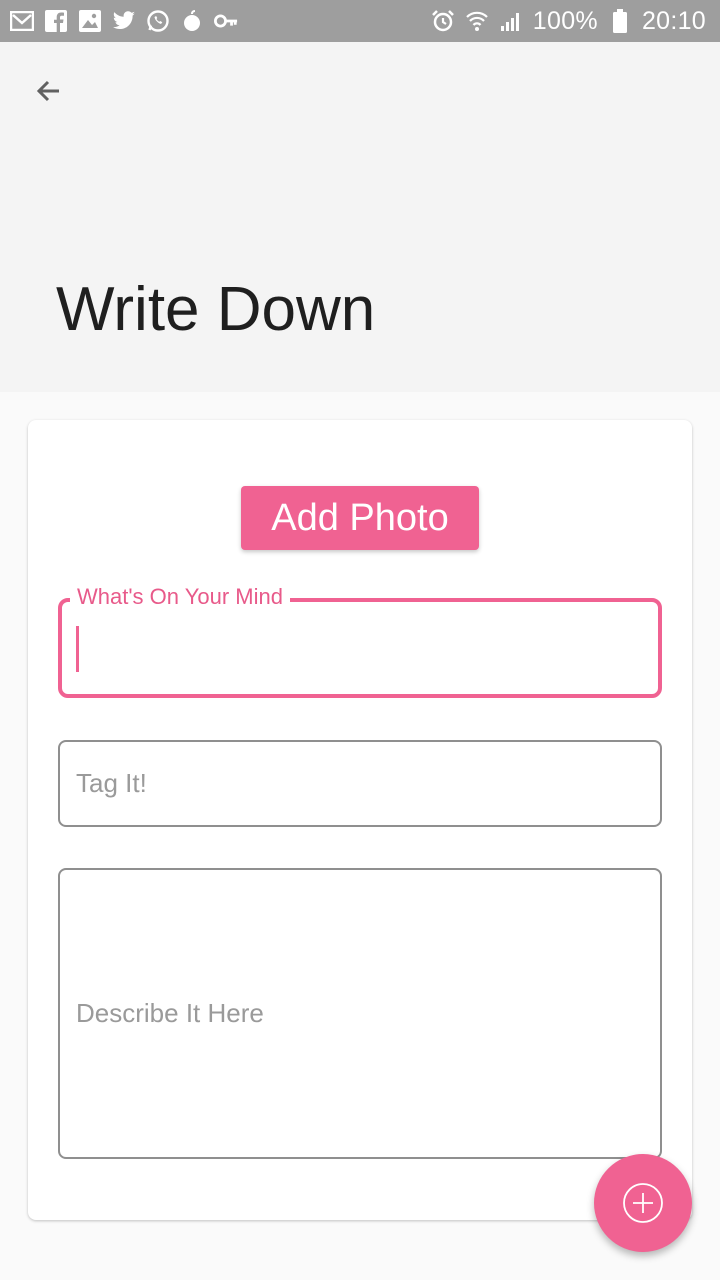 The height and width of the screenshot is (1280, 720). I want to click on twitter-icon, so click(124, 21).